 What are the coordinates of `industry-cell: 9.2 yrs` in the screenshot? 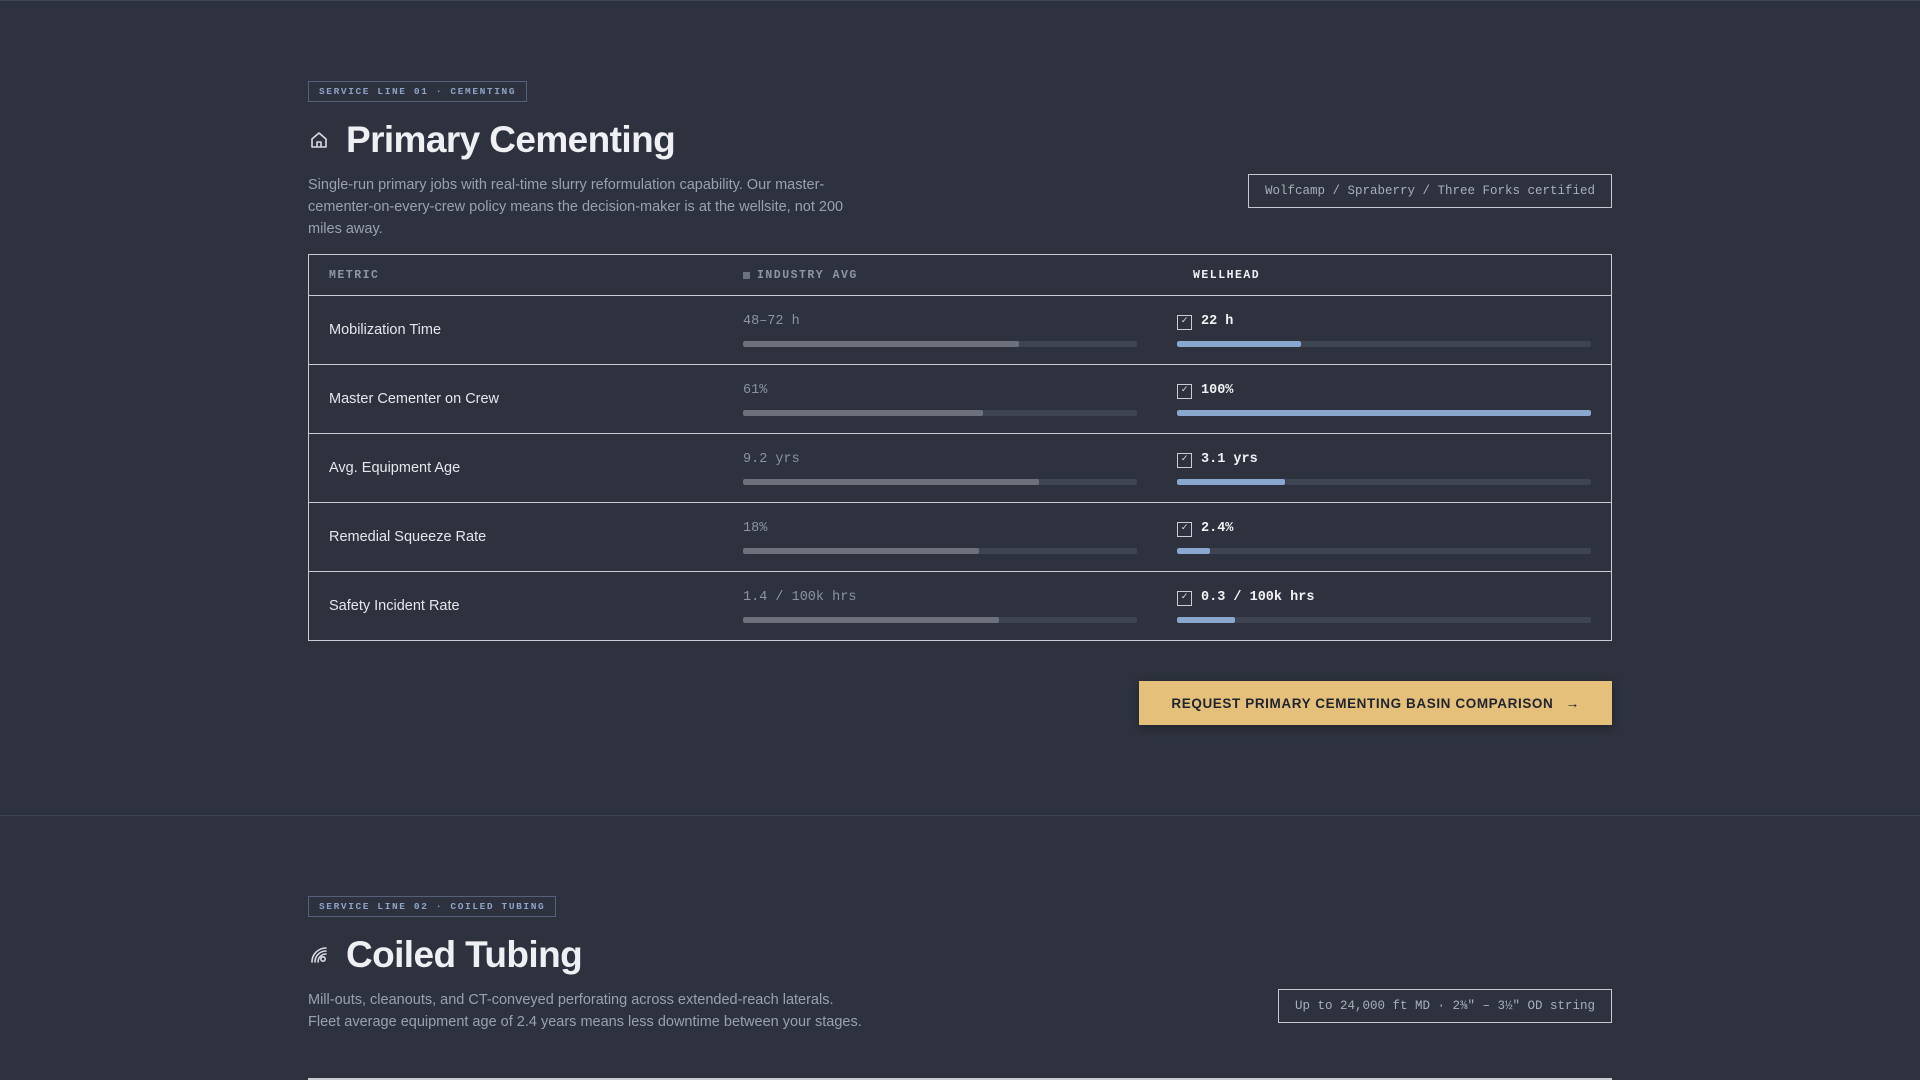 It's located at (960, 468).